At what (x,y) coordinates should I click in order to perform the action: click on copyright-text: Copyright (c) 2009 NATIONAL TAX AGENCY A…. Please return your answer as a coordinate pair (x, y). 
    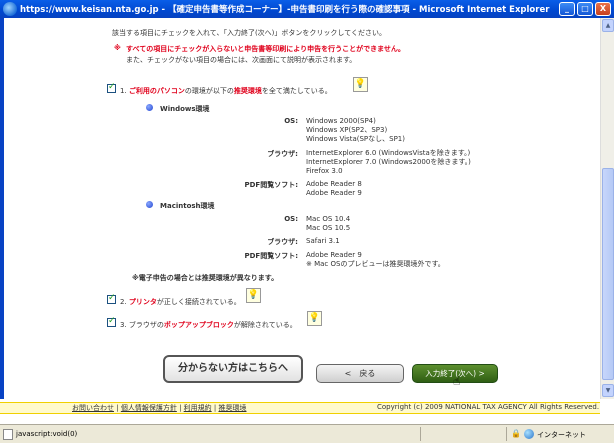
    Looking at the image, I should click on (488, 407).